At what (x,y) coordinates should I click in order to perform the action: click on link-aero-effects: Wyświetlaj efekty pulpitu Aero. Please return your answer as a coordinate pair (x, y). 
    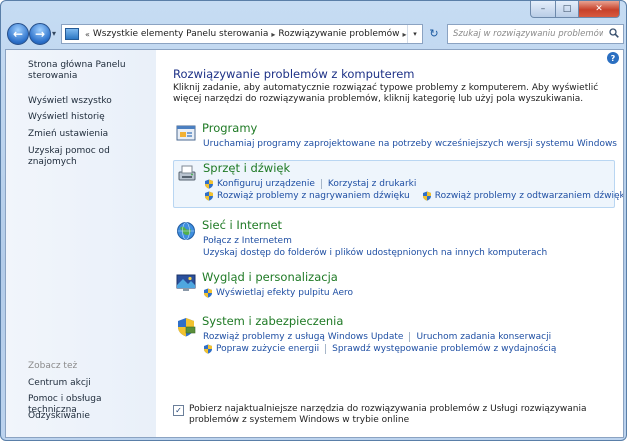
    Looking at the image, I should click on (278, 293).